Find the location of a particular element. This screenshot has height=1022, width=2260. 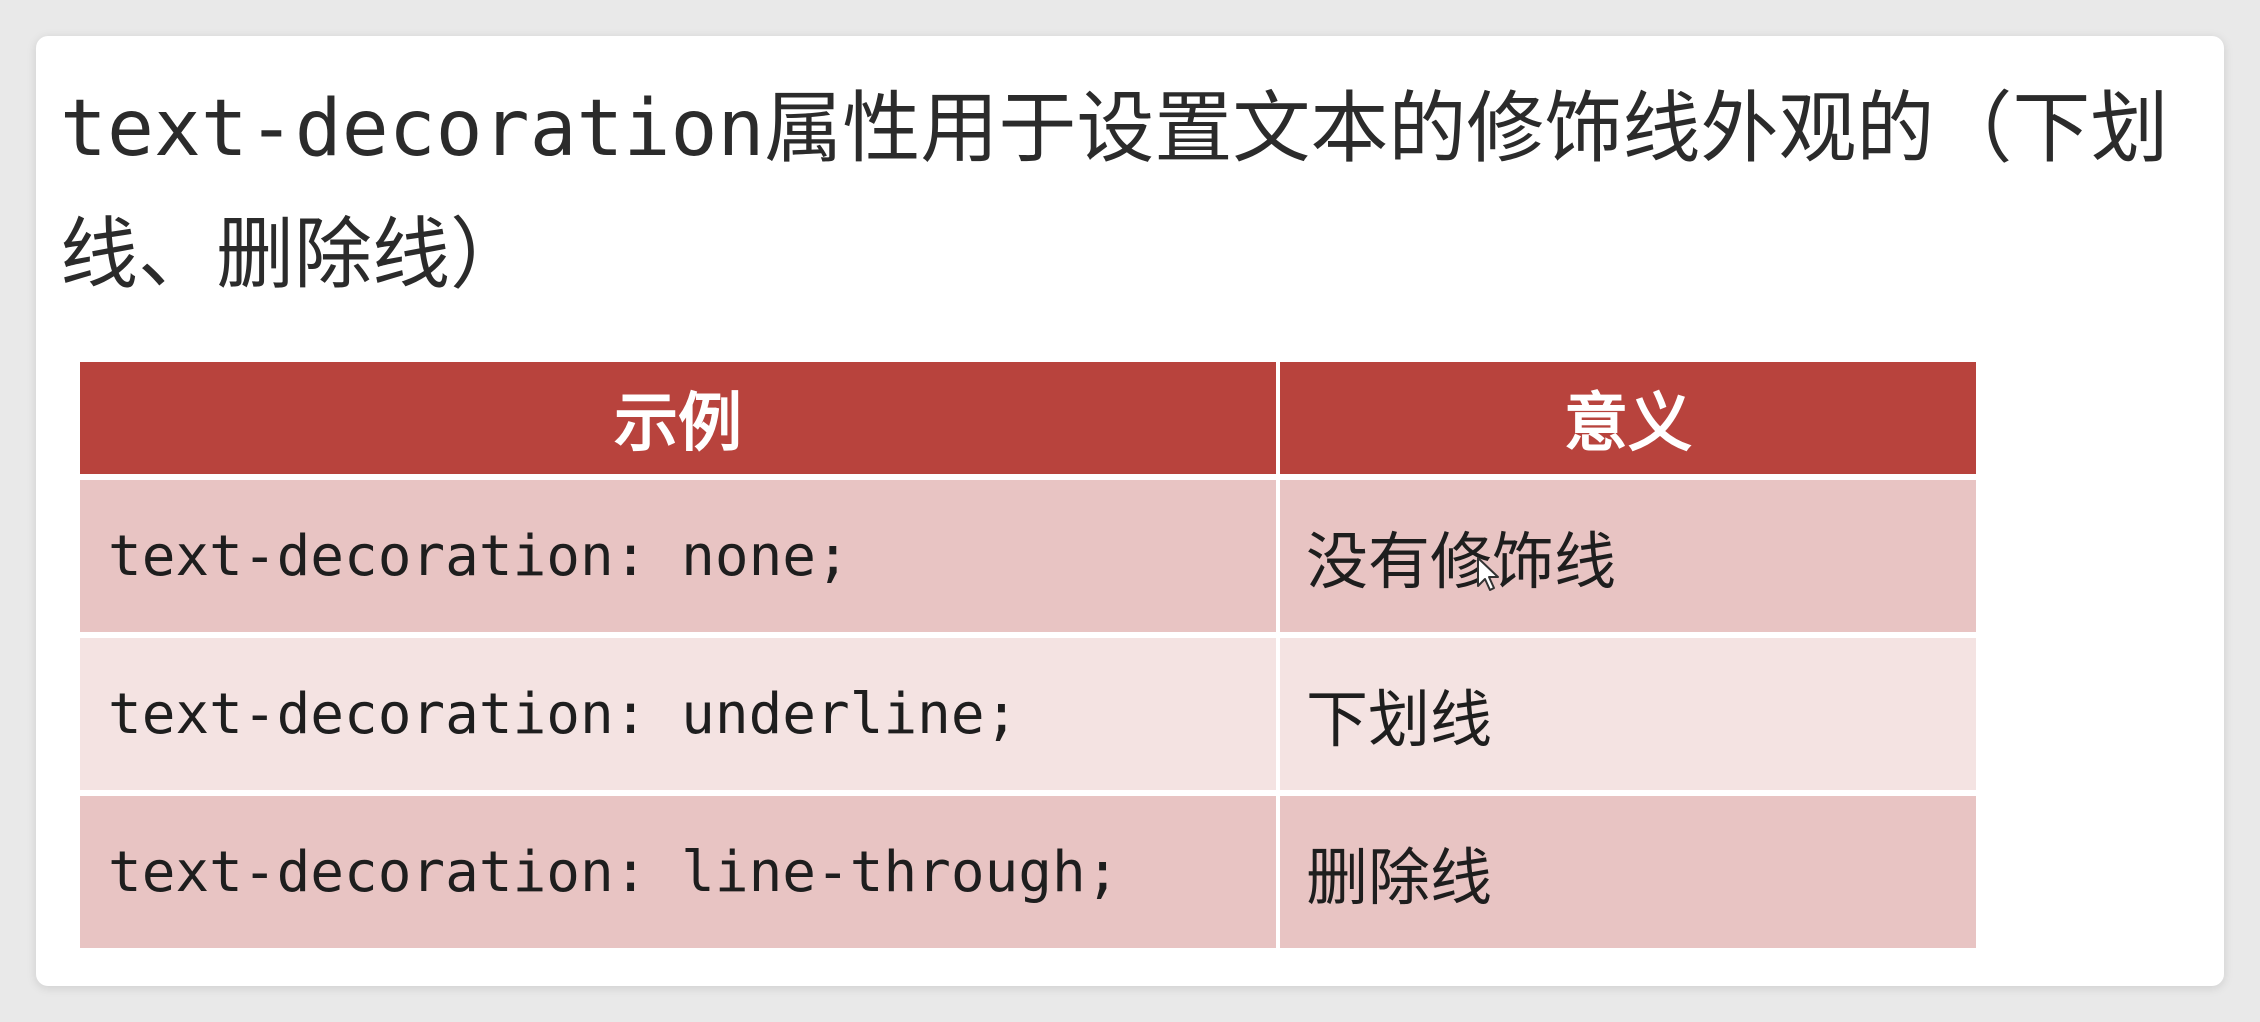

example-cell: text-decoration: underline; is located at coordinates (678, 714).